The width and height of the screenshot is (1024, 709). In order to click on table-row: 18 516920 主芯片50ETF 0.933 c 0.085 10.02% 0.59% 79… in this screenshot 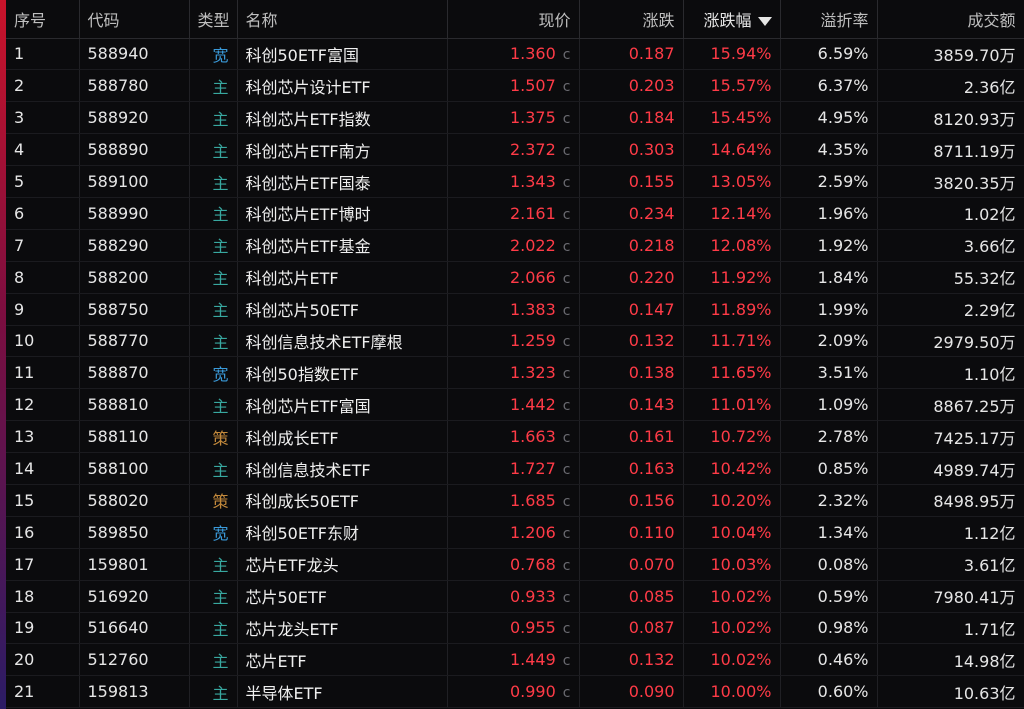, I will do `click(515, 596)`.